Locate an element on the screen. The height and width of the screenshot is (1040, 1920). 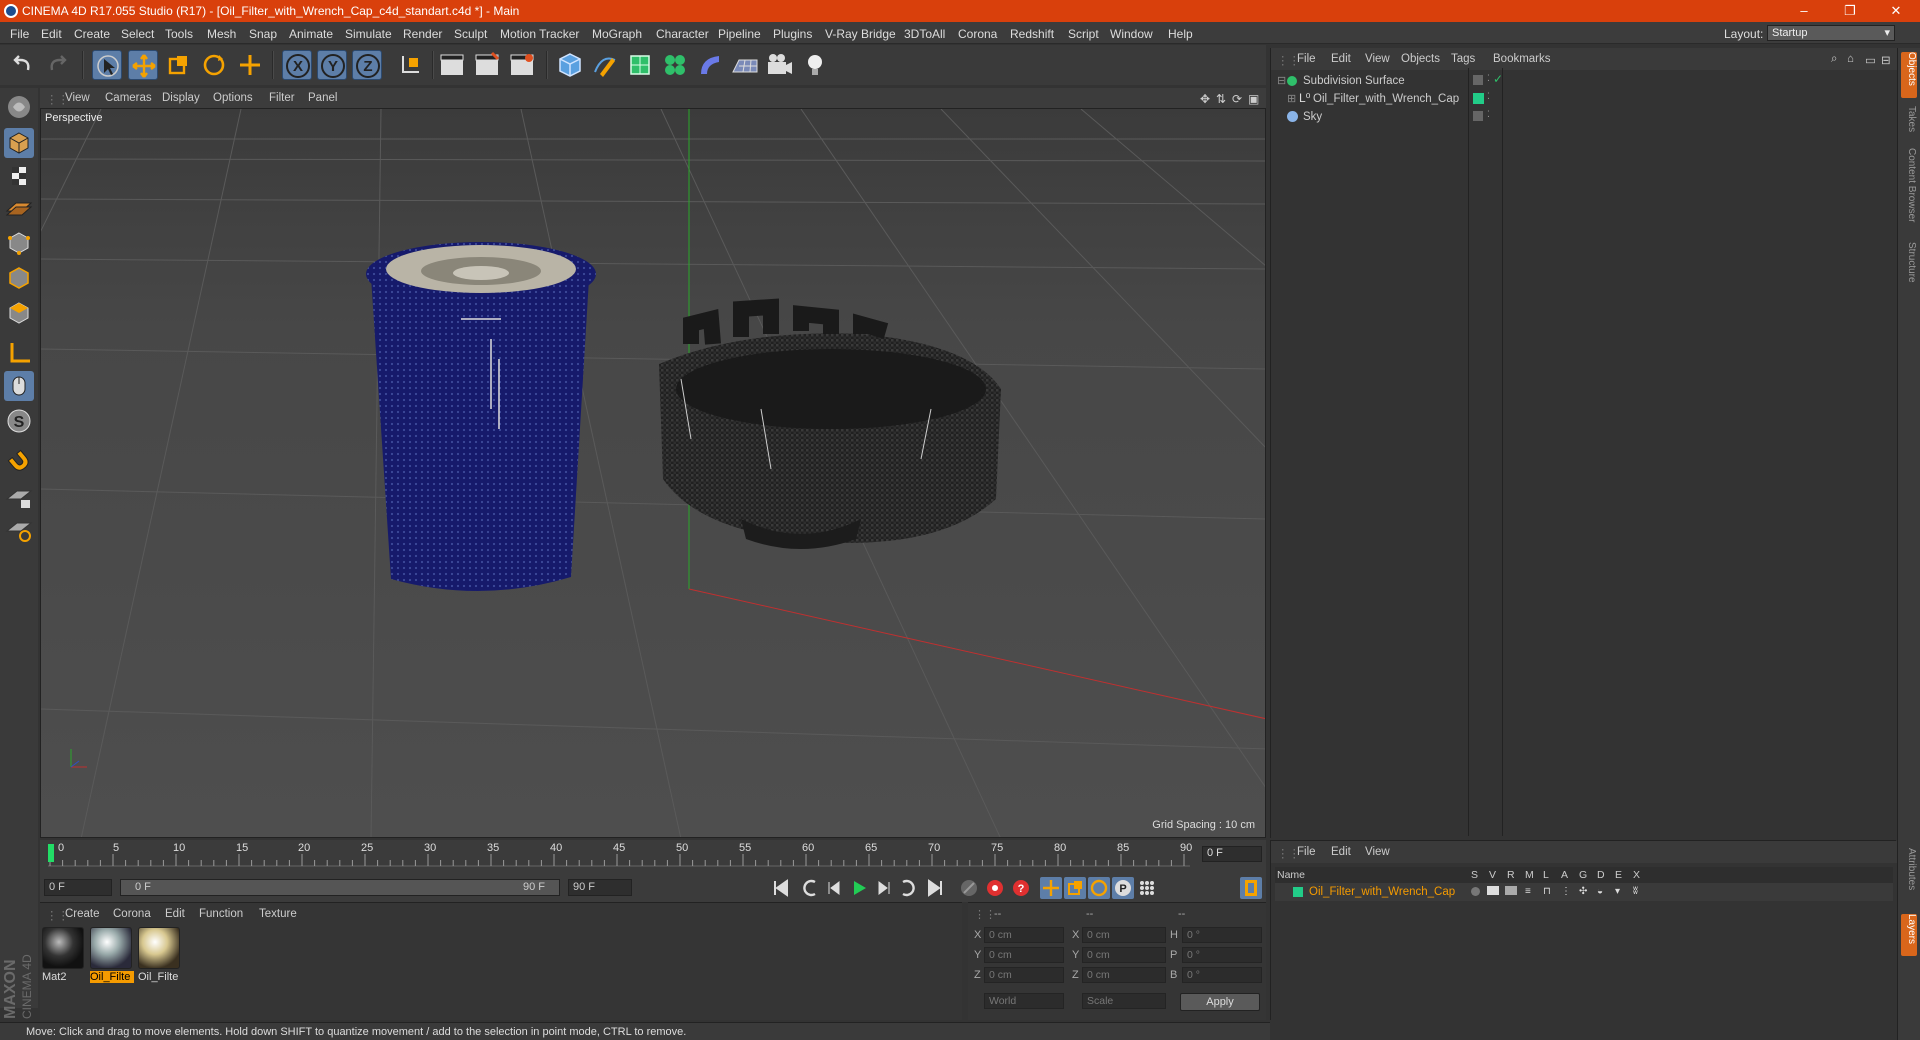
prev-frame-button is located at coordinates (835, 888).